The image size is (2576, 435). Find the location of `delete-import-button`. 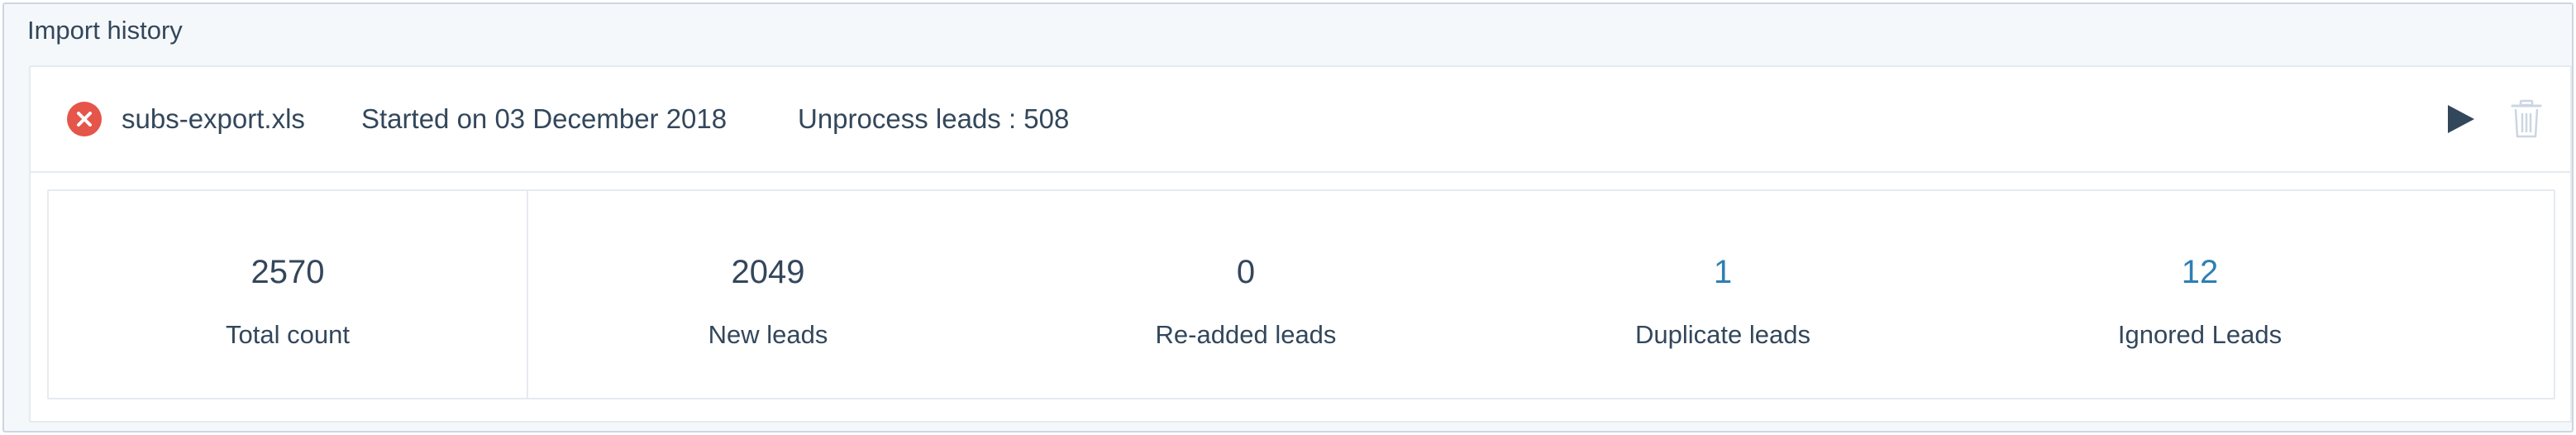

delete-import-button is located at coordinates (2526, 119).